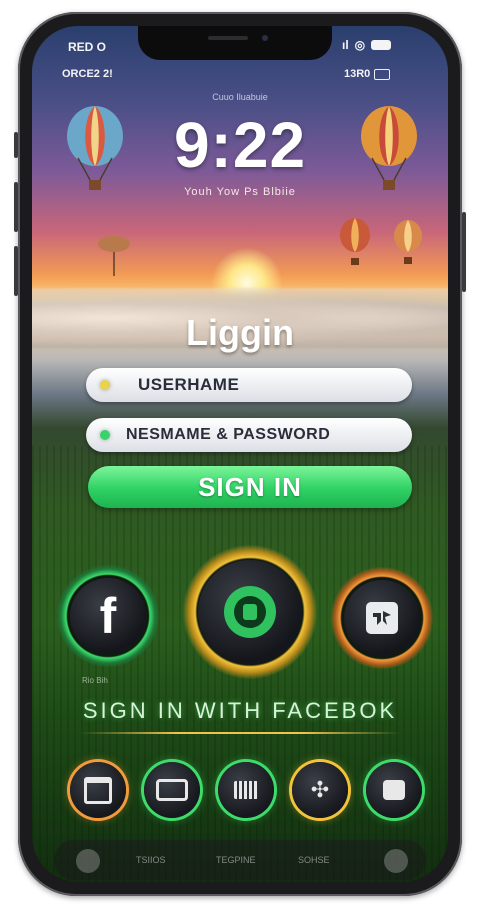 Image resolution: width=482 pixels, height=912 pixels. Describe the element at coordinates (250, 487) in the screenshot. I see `sign-in-button: SIGN IN` at that location.